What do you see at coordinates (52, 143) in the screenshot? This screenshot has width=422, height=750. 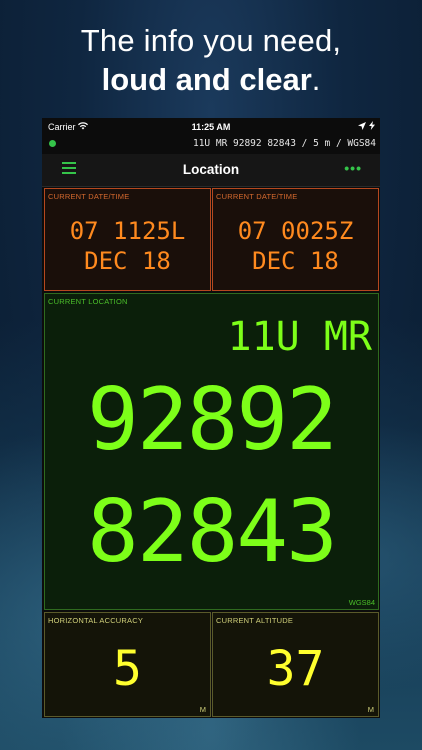 I see `gps-status-dot` at bounding box center [52, 143].